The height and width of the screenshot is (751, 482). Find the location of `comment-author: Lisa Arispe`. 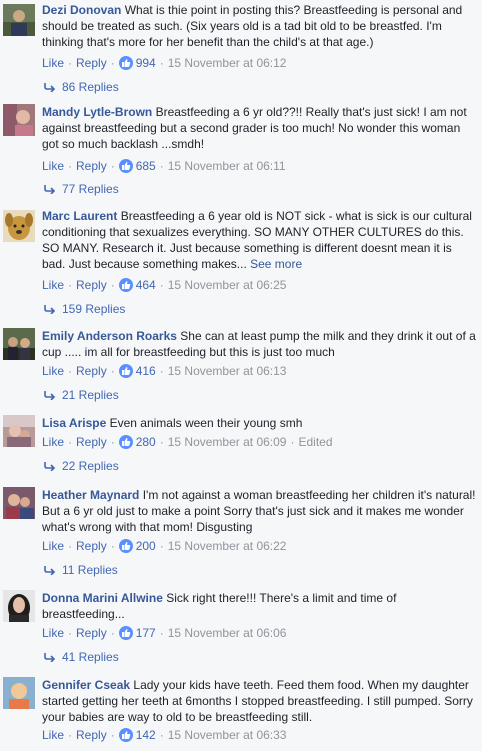

comment-author: Lisa Arispe is located at coordinates (74, 423).